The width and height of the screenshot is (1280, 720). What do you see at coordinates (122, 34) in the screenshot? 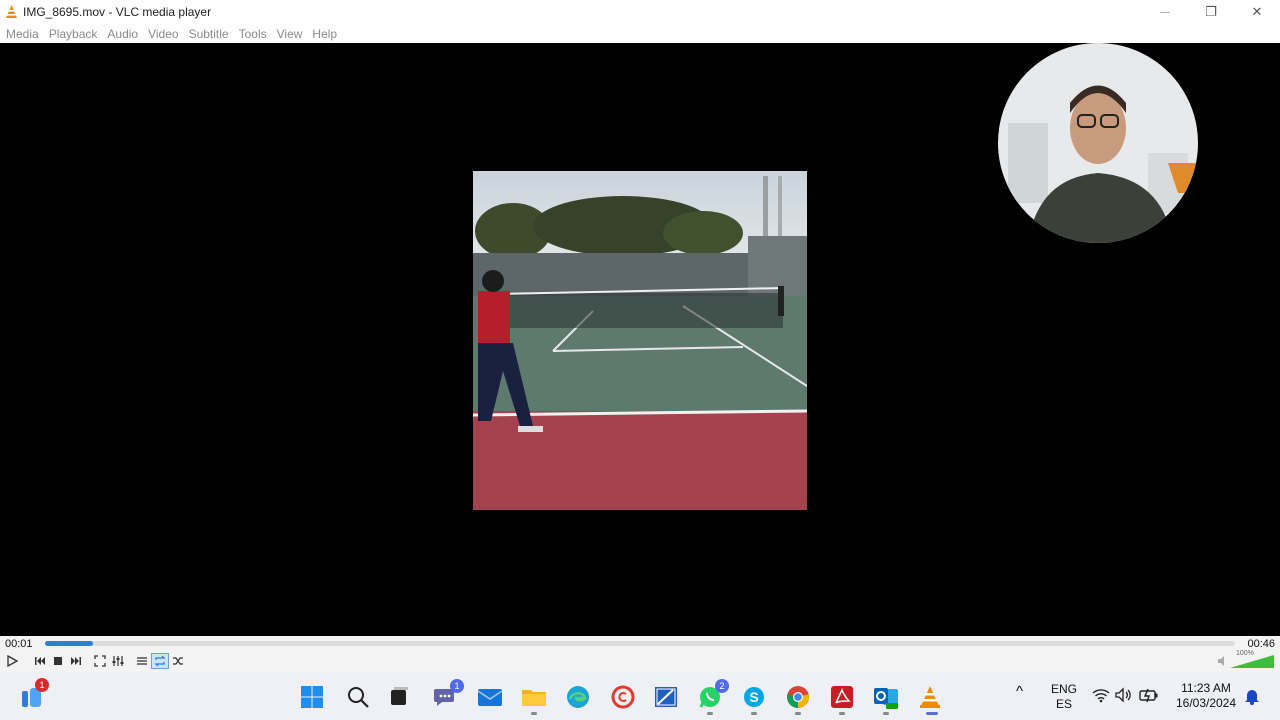
I see `menu-audio: Audio` at bounding box center [122, 34].